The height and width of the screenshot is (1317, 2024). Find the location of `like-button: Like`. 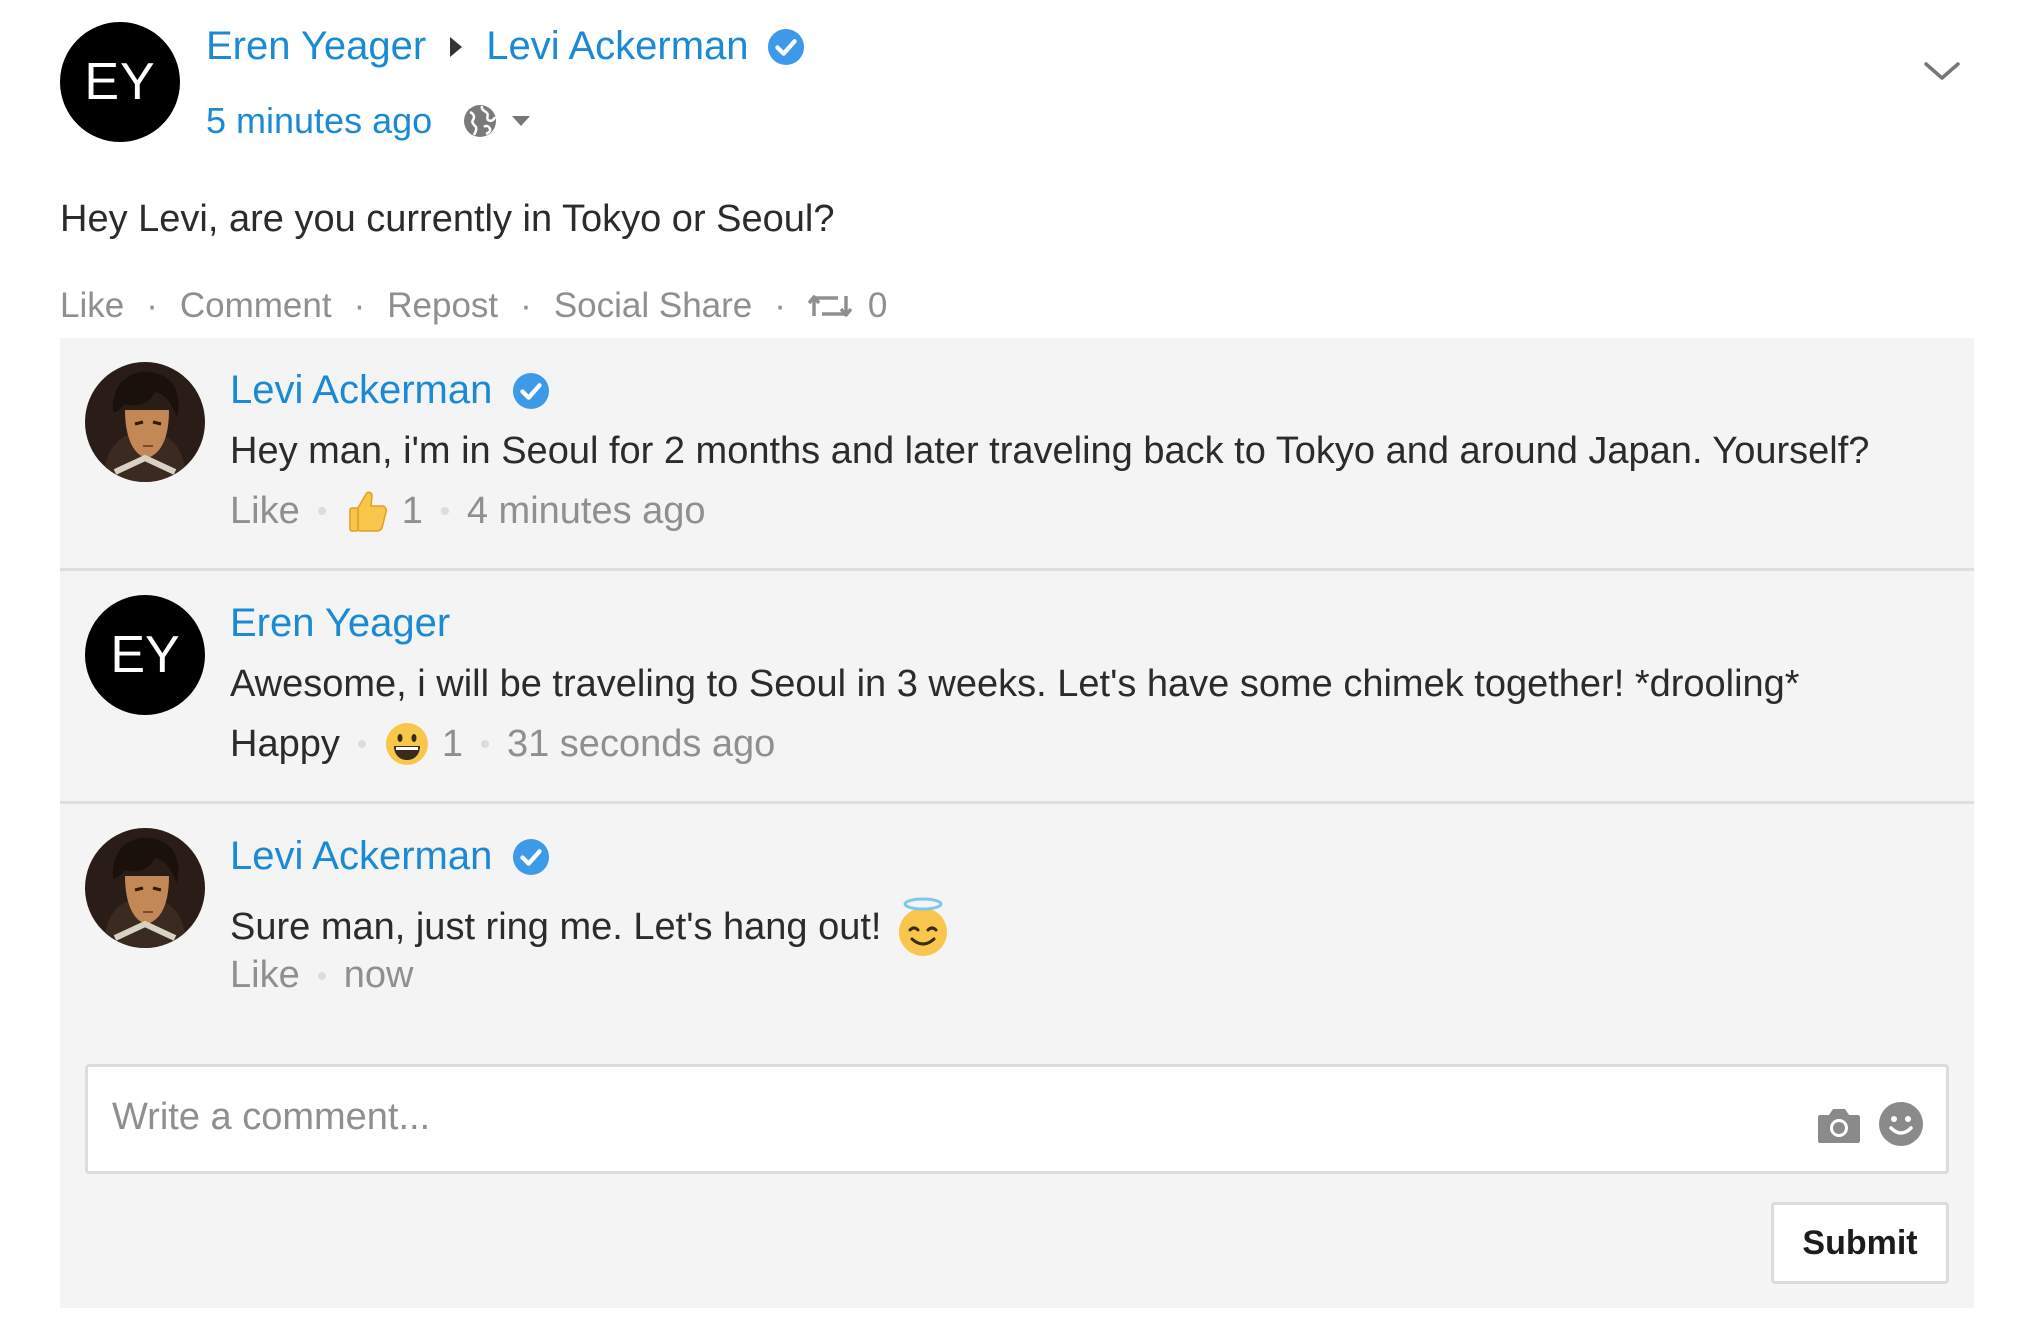

like-button: Like is located at coordinates (92, 306).